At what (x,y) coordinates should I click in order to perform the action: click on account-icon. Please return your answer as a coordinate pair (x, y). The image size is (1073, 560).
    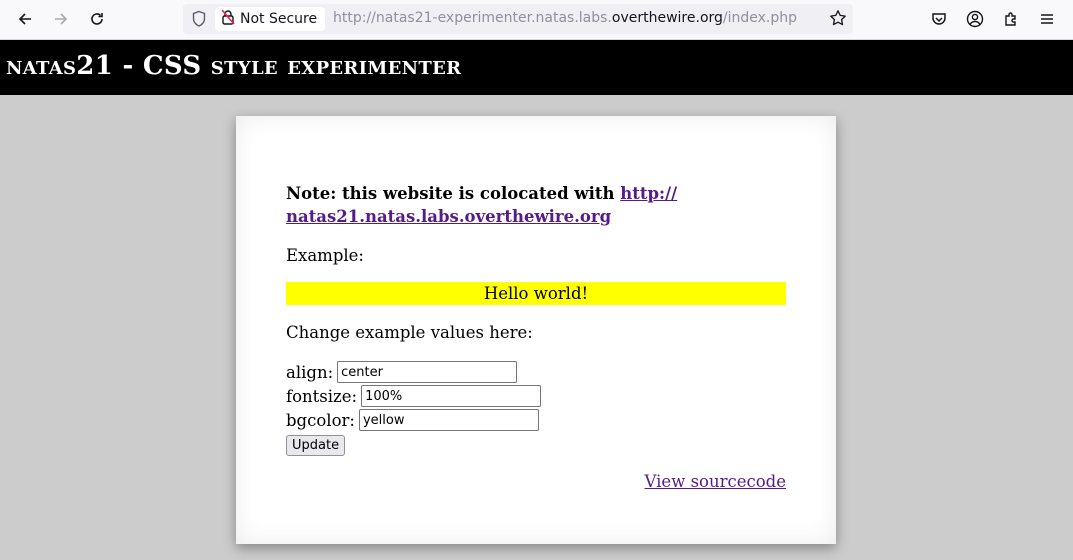
    Looking at the image, I should click on (975, 19).